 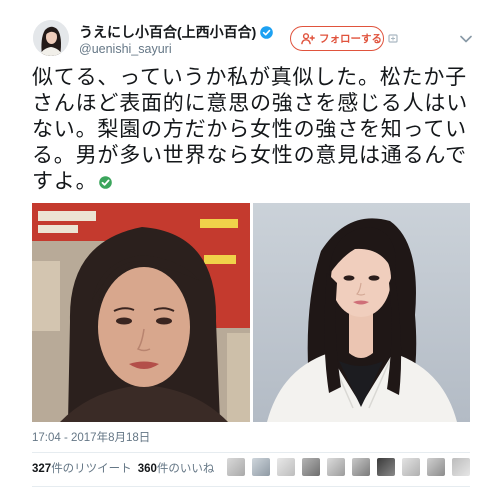 I want to click on like-label: 件のいいね, so click(x=185, y=469).